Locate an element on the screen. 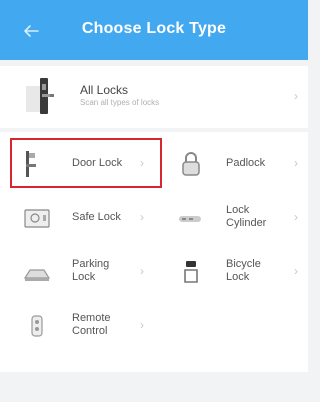  page-title: Choose Lock Type is located at coordinates (154, 28).